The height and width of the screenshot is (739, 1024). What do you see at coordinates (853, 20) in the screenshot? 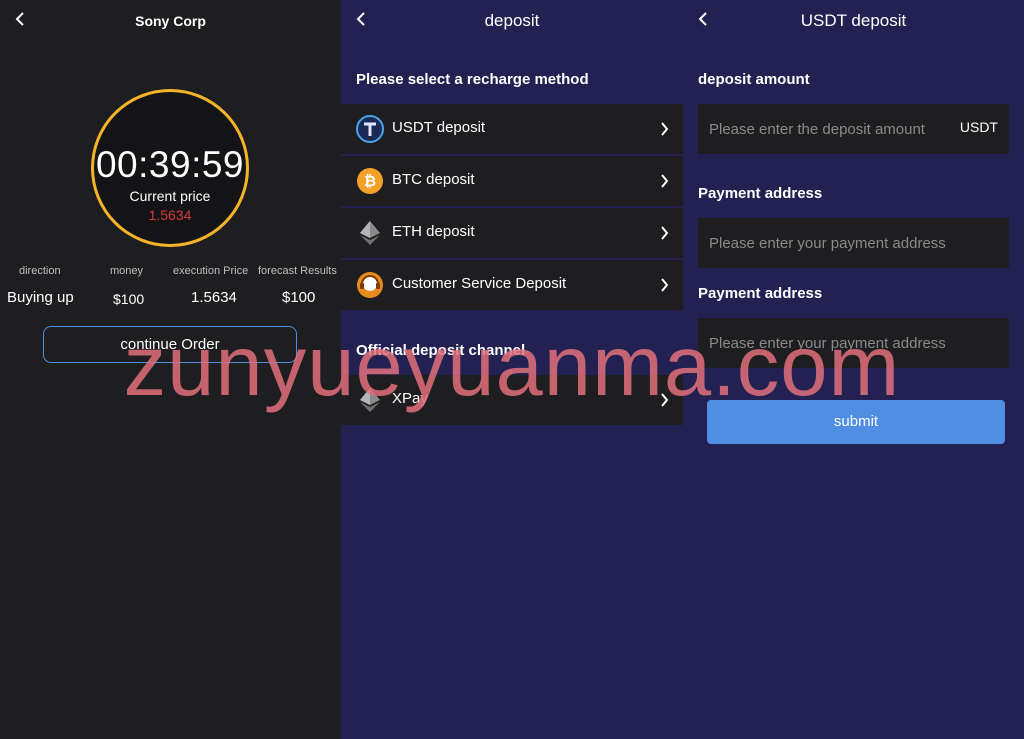
I see `page-title: USDT deposit` at bounding box center [853, 20].